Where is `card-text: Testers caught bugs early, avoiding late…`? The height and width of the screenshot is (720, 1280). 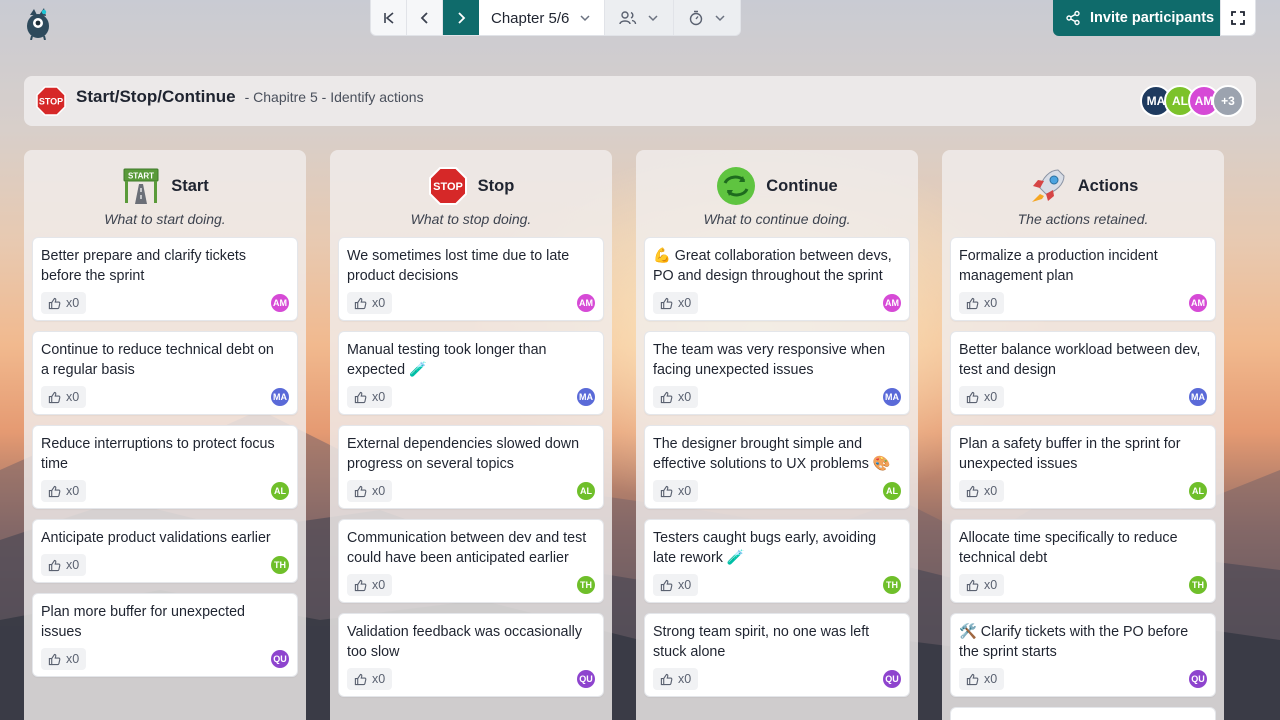 card-text: Testers caught bugs early, avoiding late… is located at coordinates (765, 548).